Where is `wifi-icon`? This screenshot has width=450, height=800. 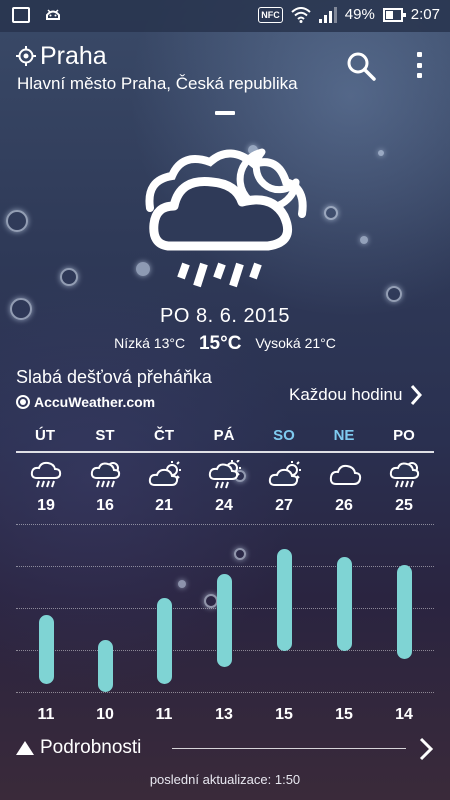 wifi-icon is located at coordinates (301, 14).